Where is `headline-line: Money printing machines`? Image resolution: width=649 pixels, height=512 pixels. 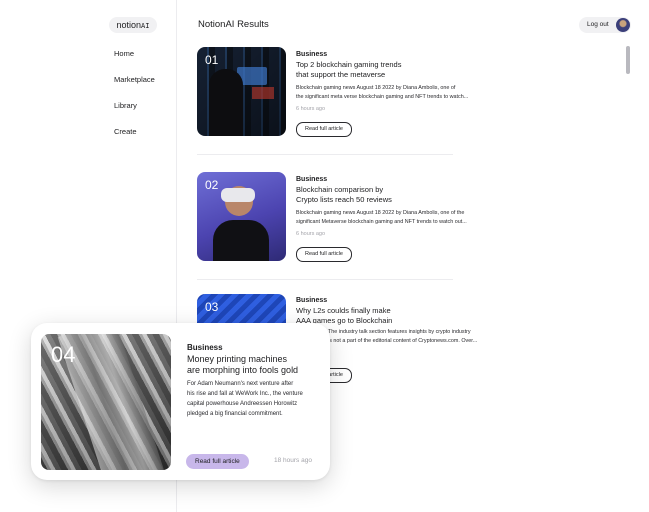
headline-line: Money printing machines is located at coordinates (237, 359).